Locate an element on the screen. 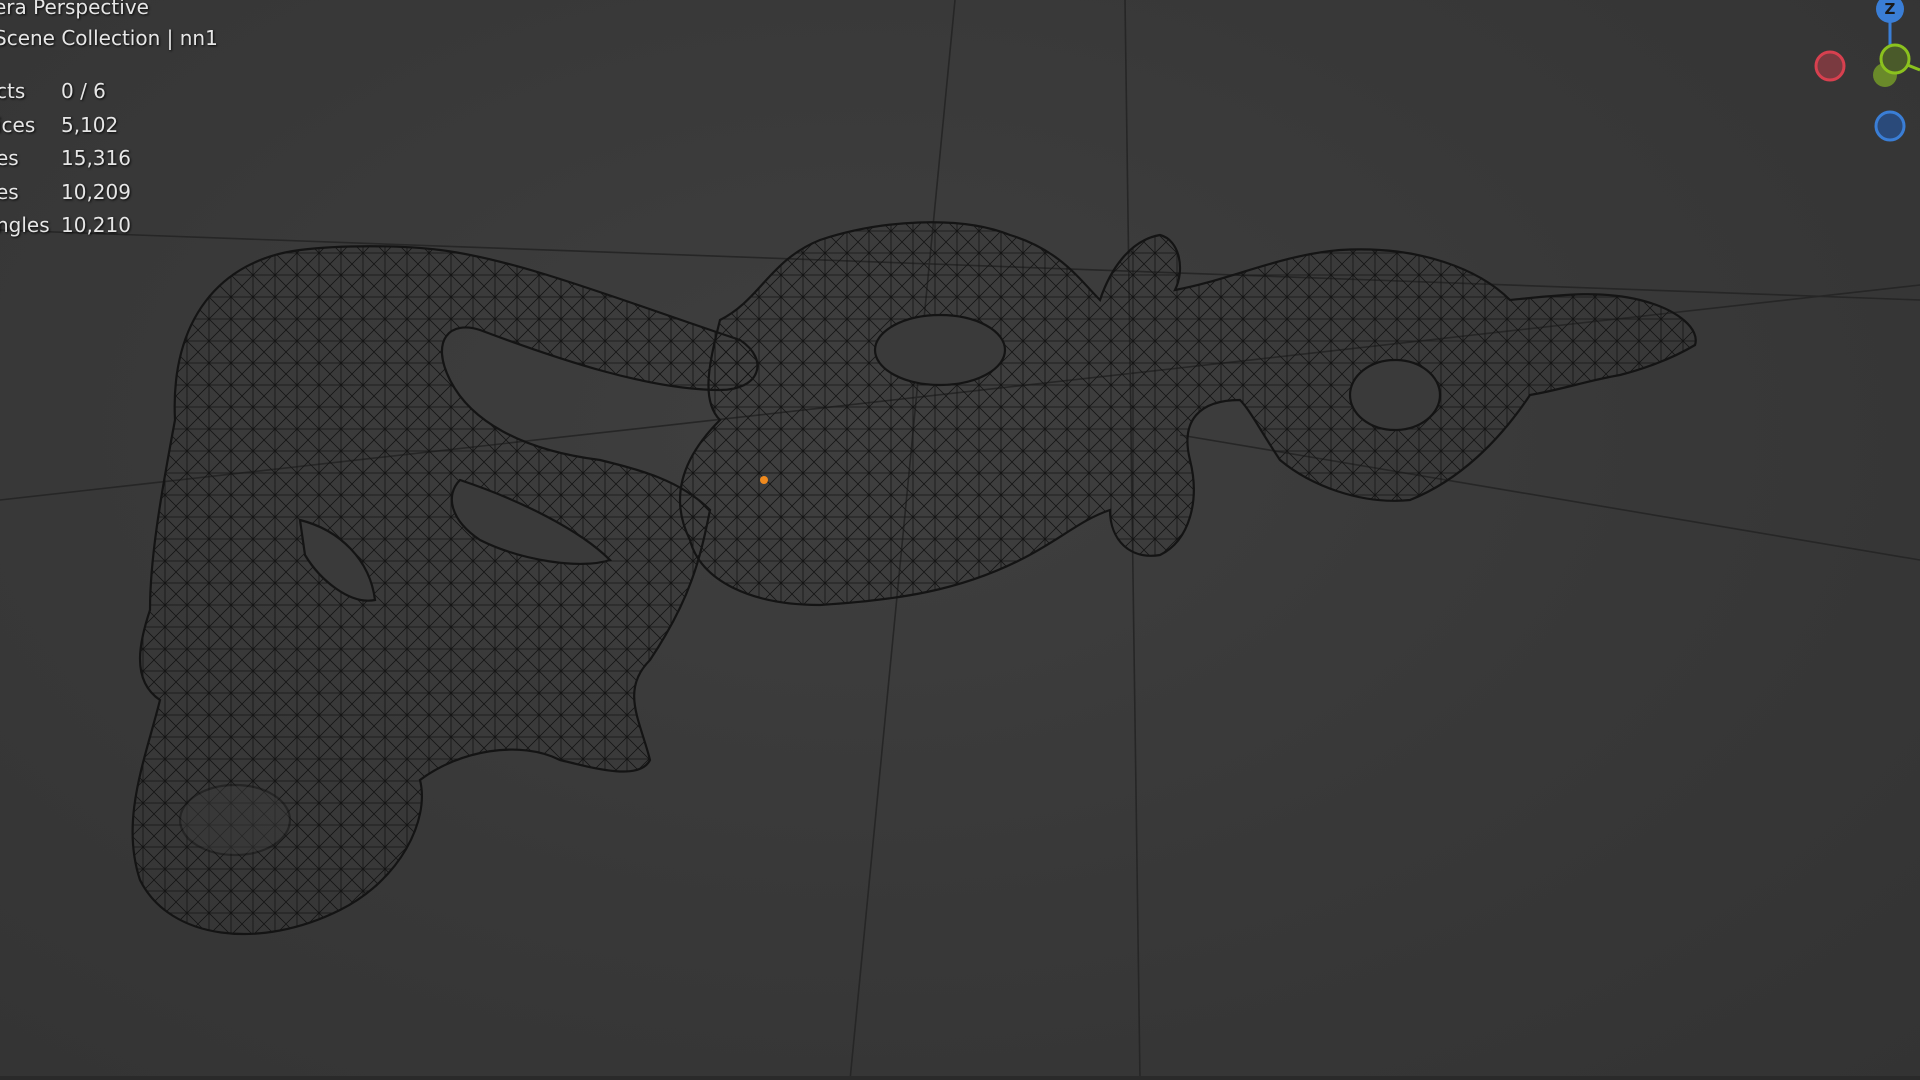  gizmo-x-negative-icon is located at coordinates (1830, 66).